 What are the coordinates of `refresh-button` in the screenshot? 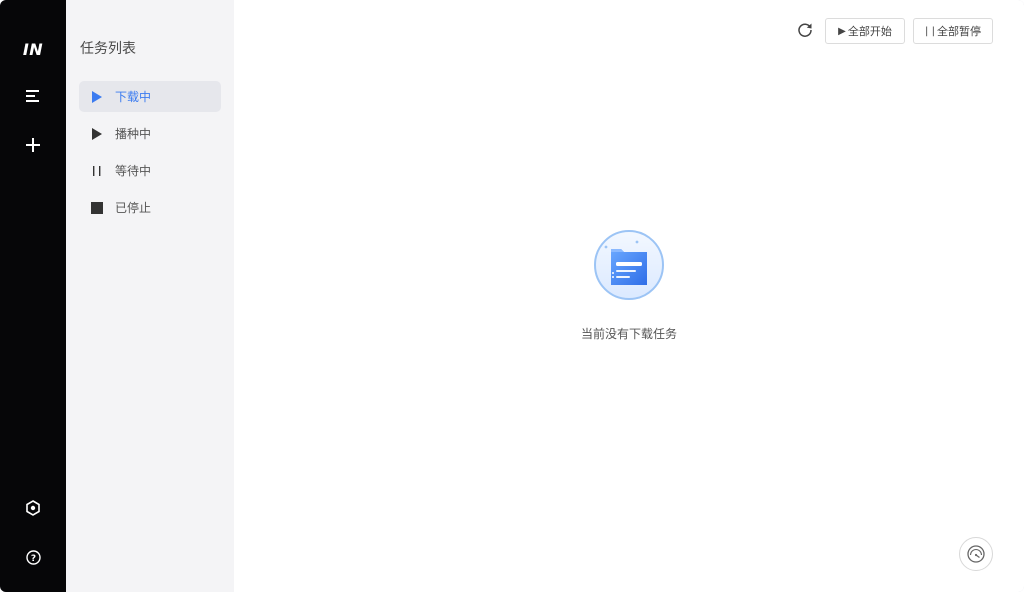 It's located at (805, 30).